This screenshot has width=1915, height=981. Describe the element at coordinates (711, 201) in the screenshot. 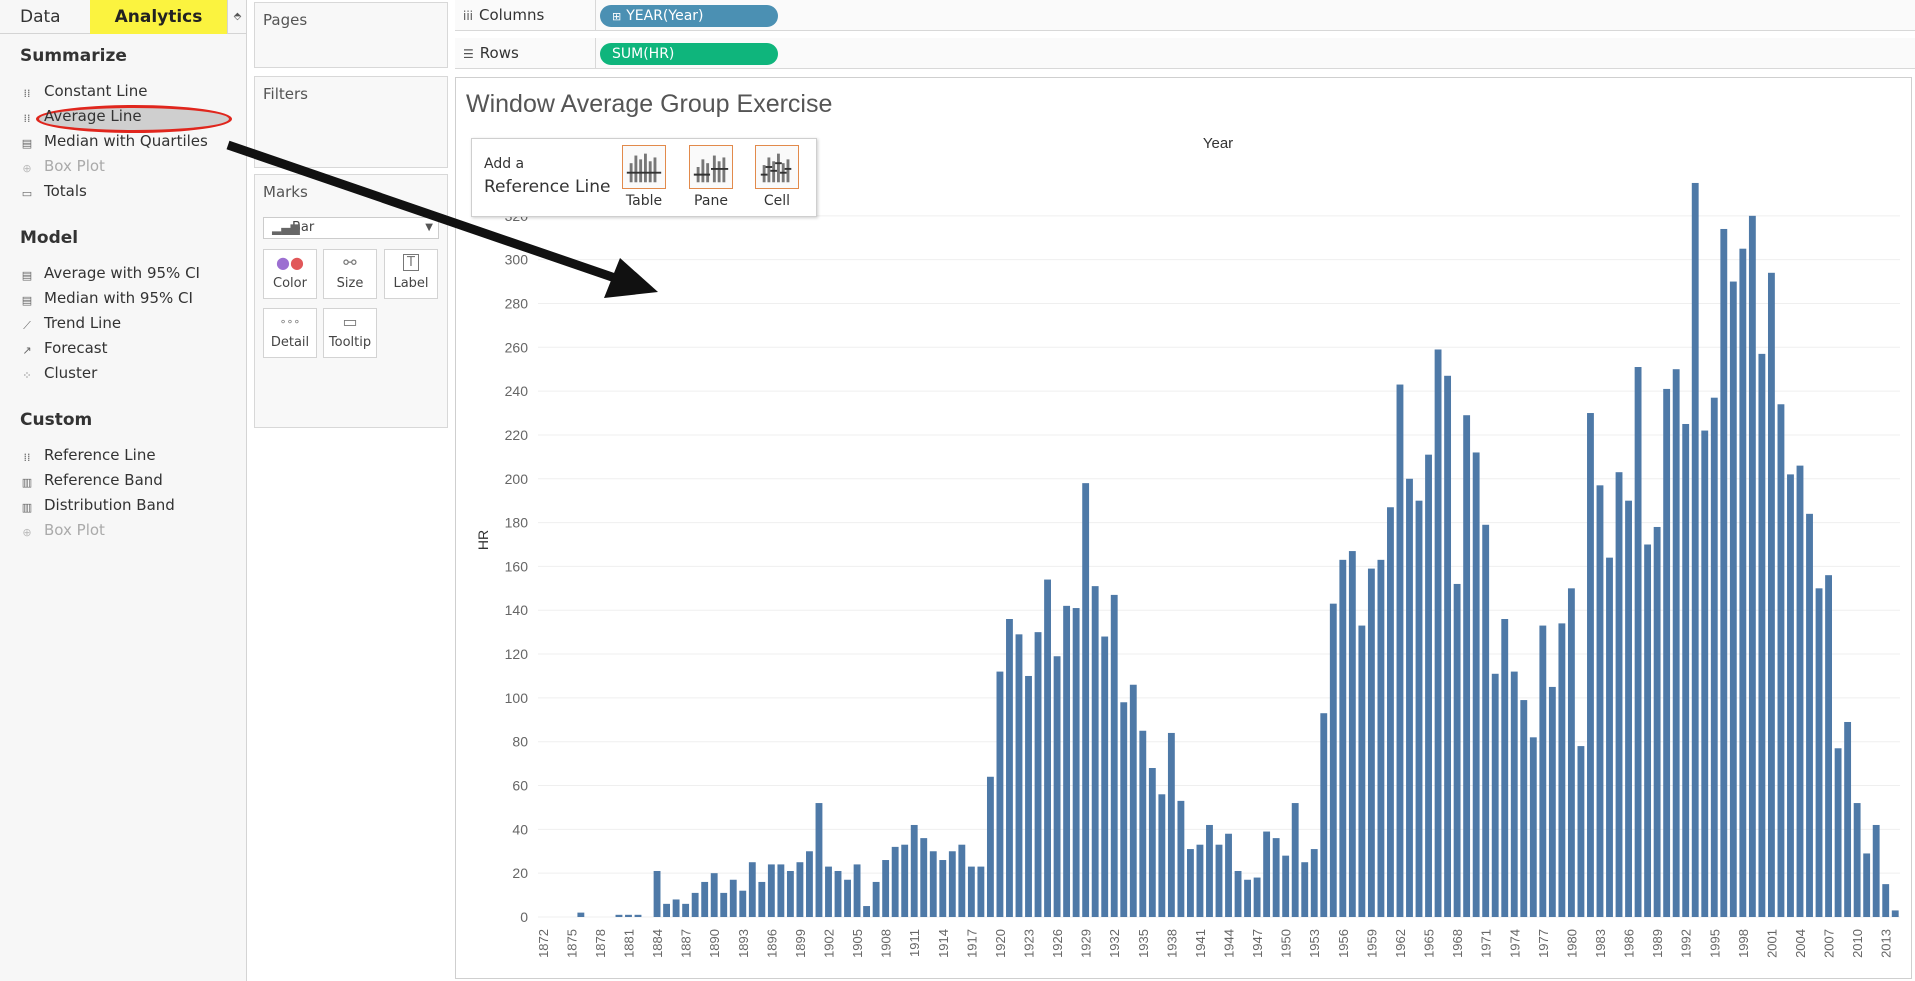

I see `ref-option-label: Pane` at that location.